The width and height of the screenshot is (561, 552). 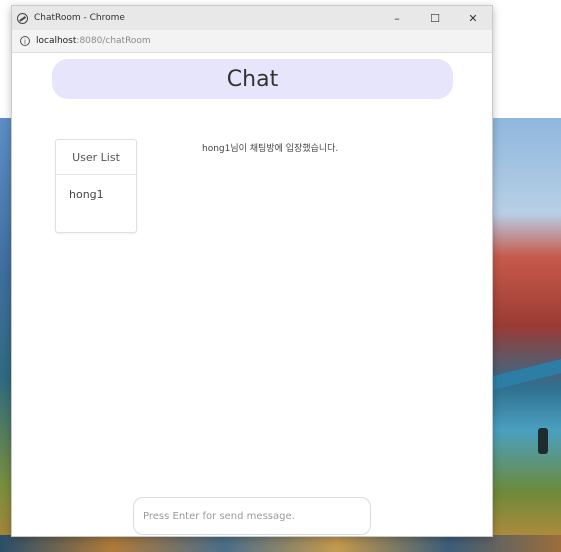 What do you see at coordinates (113, 41) in the screenshot?
I see `url-path: :8080/chatRoom` at bounding box center [113, 41].